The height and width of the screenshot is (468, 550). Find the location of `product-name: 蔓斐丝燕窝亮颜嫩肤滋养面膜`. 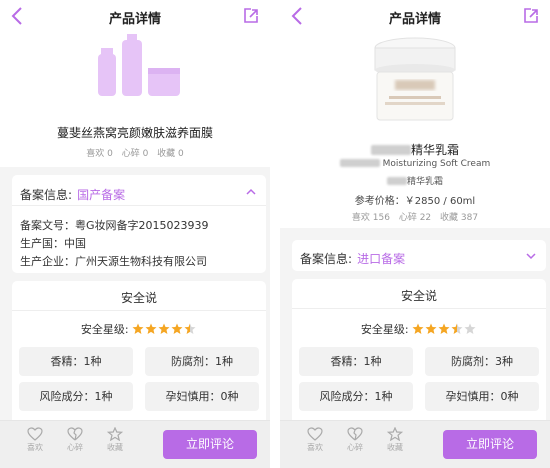

product-name: 蔓斐丝燕窝亮颜嫩肤滋养面膜 is located at coordinates (134, 133).